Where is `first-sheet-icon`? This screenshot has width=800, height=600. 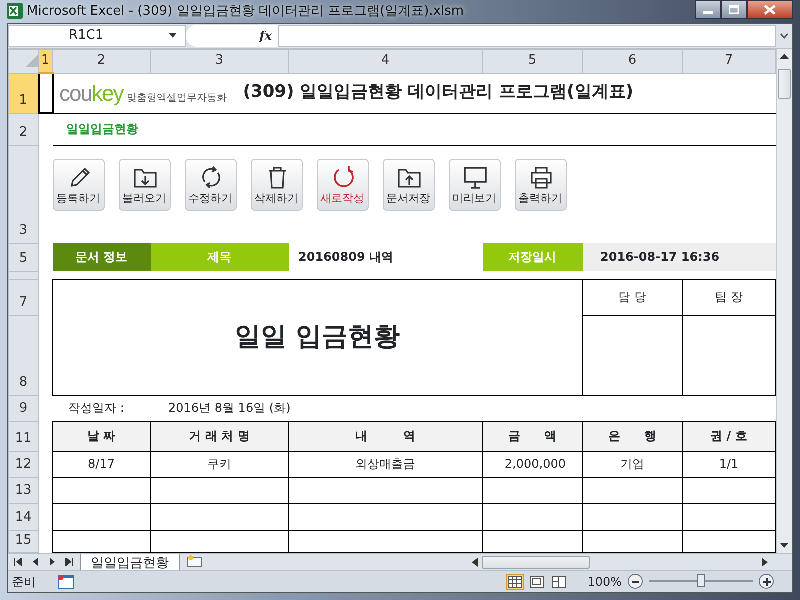 first-sheet-icon is located at coordinates (18, 562).